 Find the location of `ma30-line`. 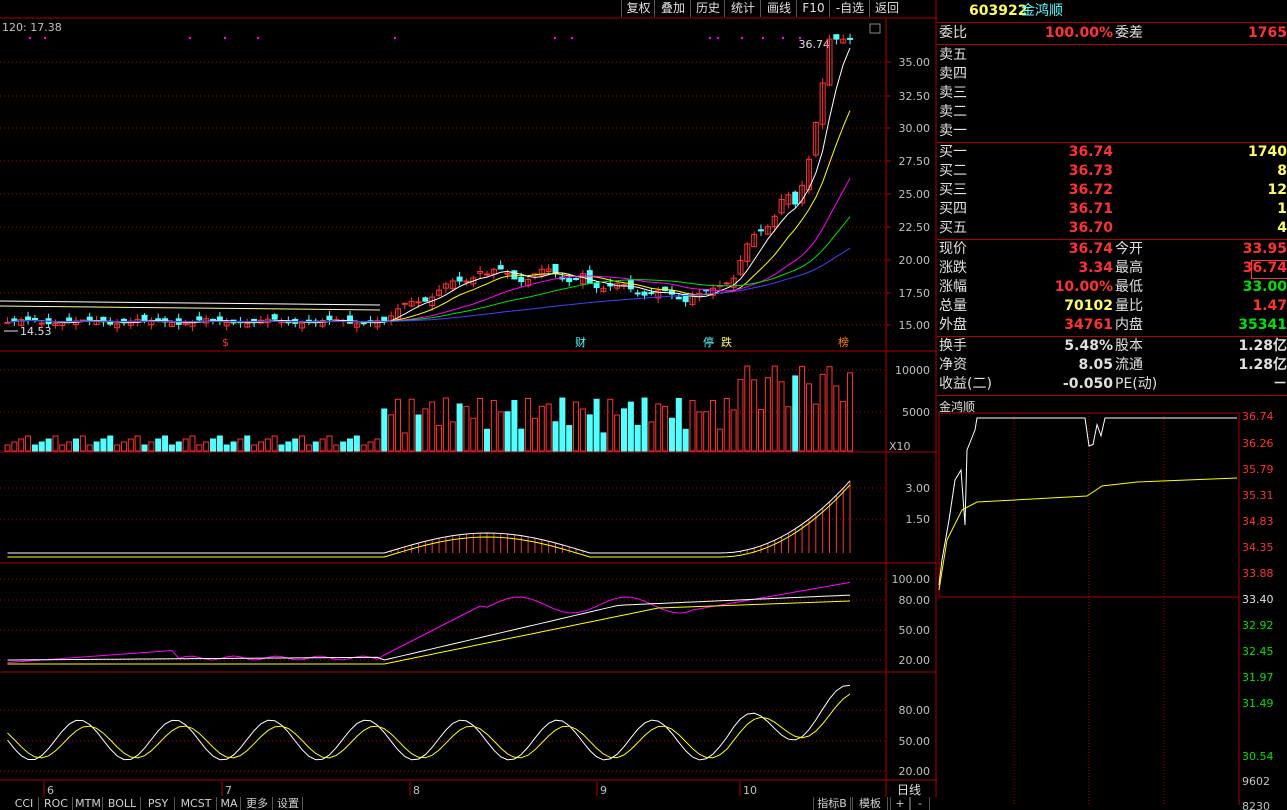

ma30-line is located at coordinates (429, 269).